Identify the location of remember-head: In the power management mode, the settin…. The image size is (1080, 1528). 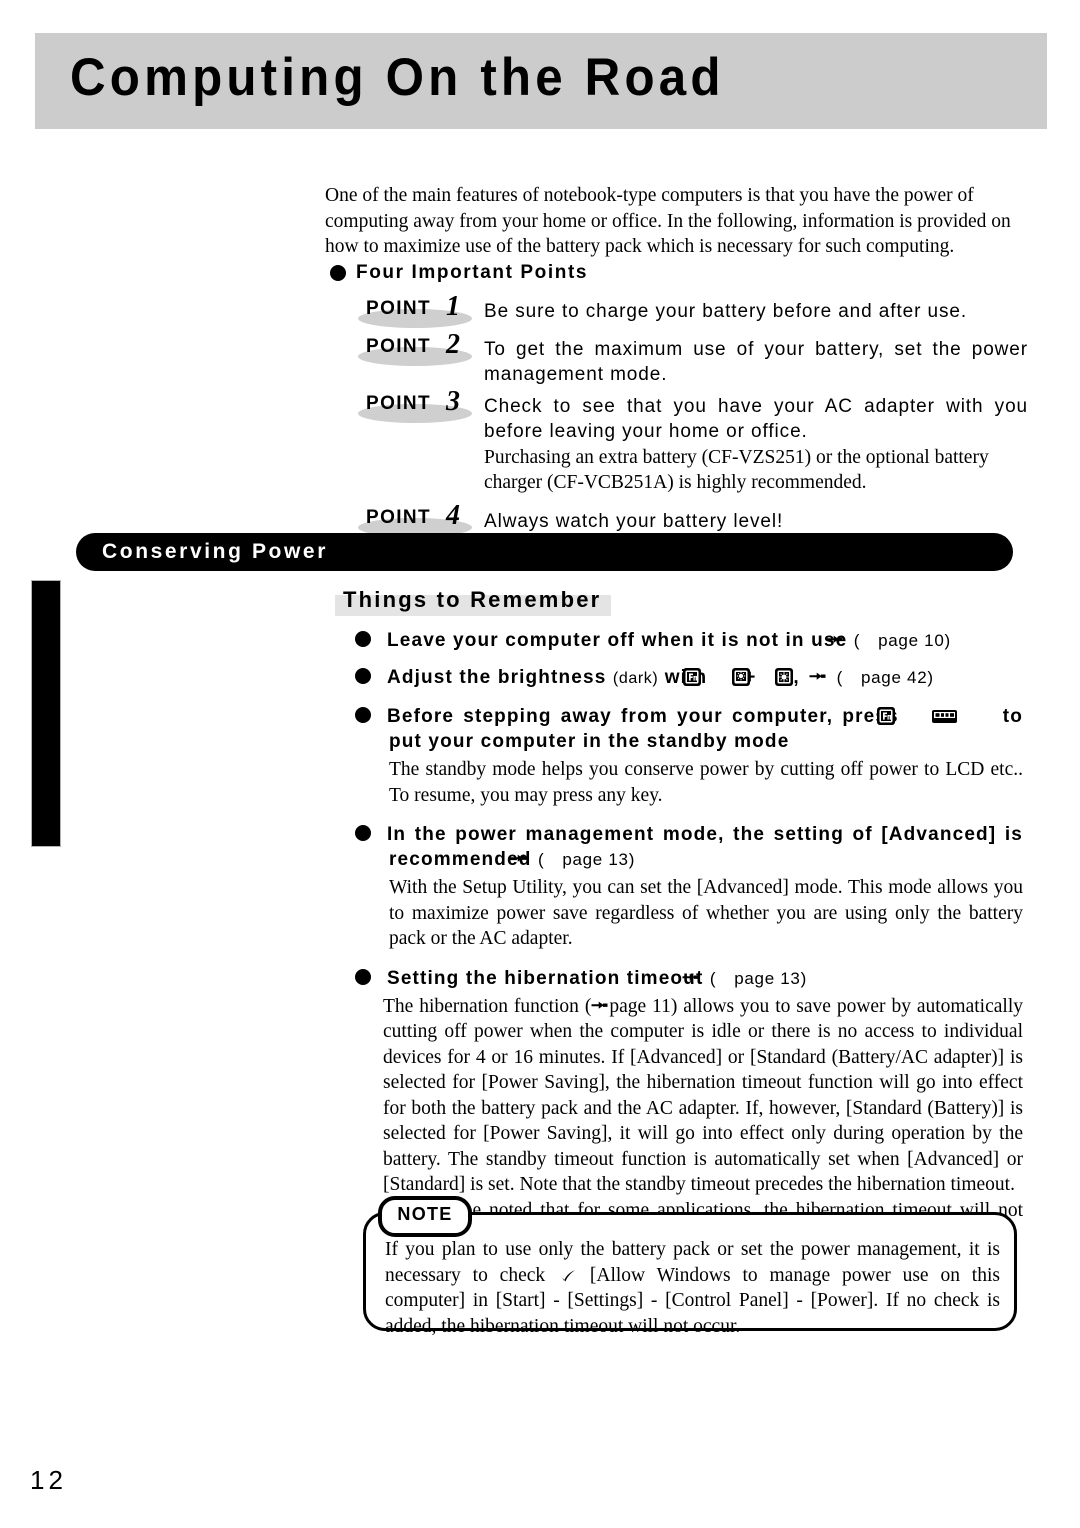
(689, 847).